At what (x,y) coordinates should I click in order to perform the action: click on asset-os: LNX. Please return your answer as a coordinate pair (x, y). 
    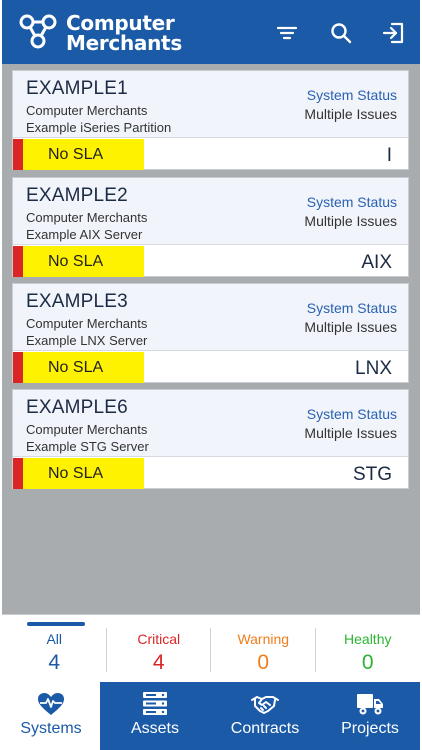
    Looking at the image, I should click on (373, 368).